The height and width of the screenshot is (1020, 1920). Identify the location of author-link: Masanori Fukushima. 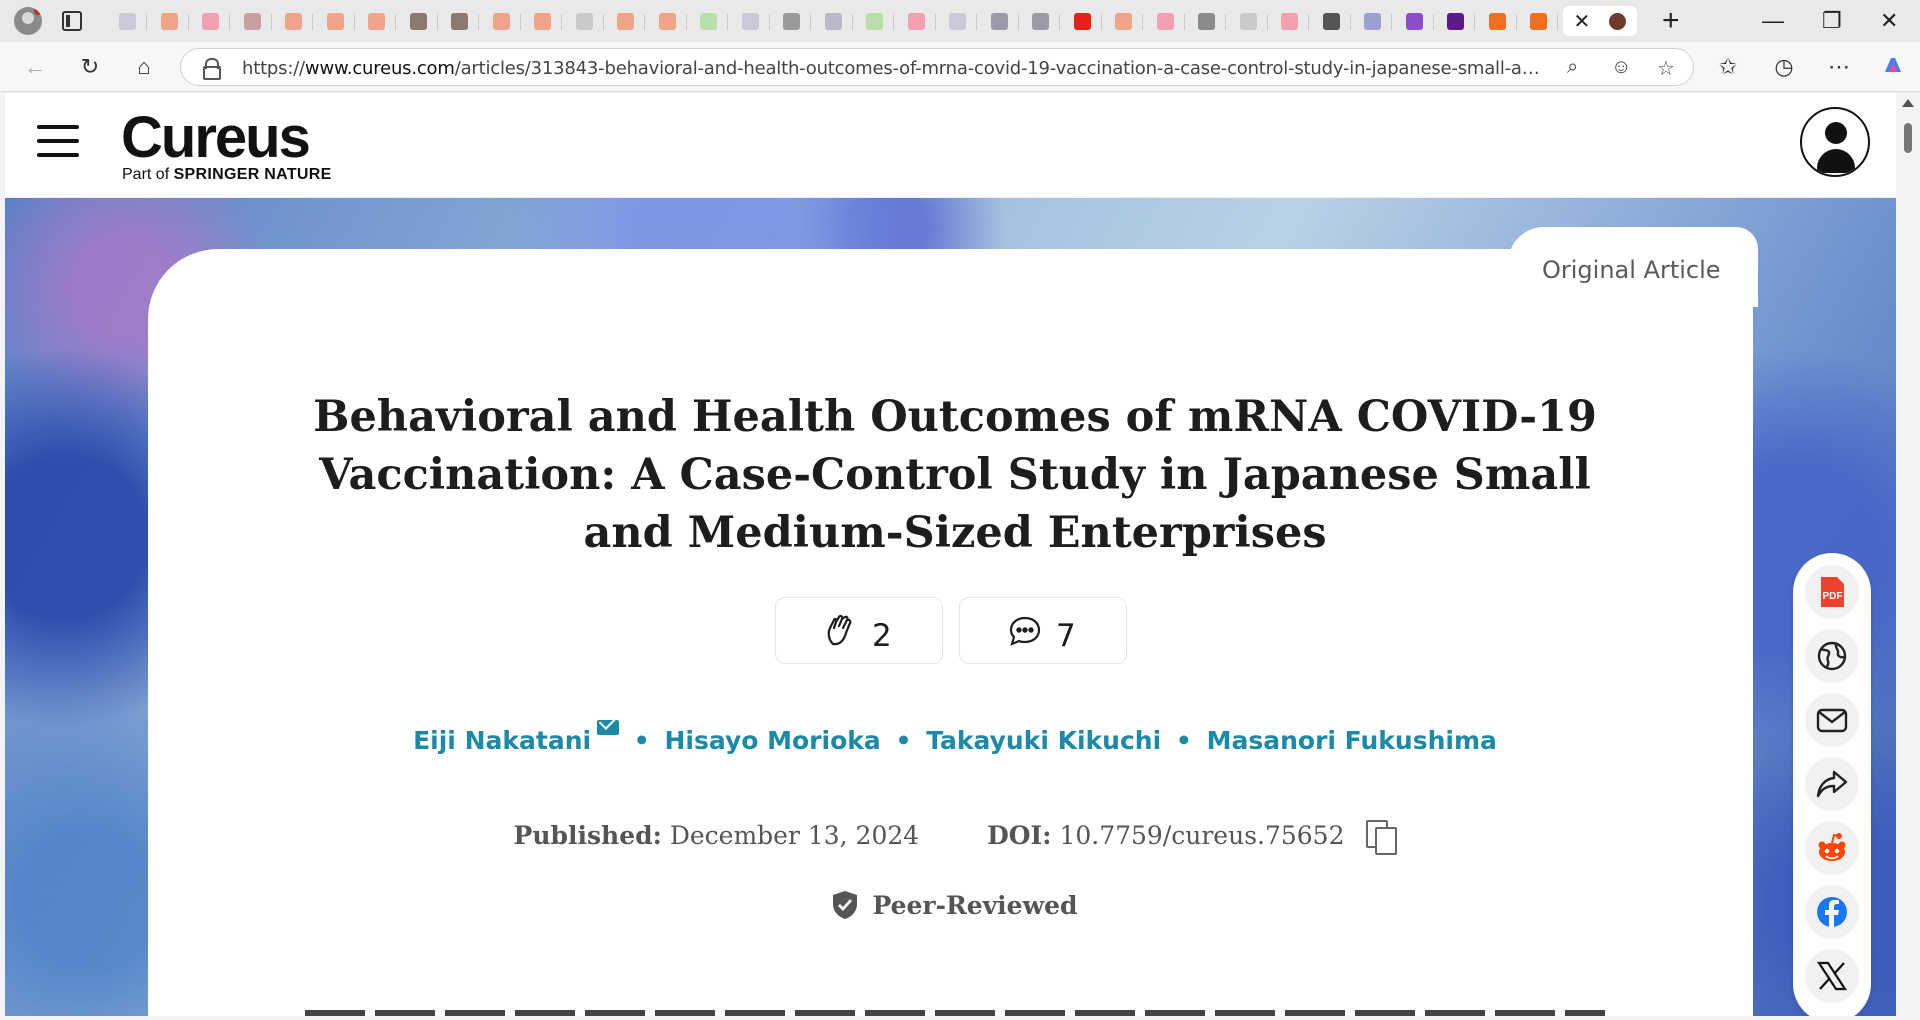
(1352, 740).